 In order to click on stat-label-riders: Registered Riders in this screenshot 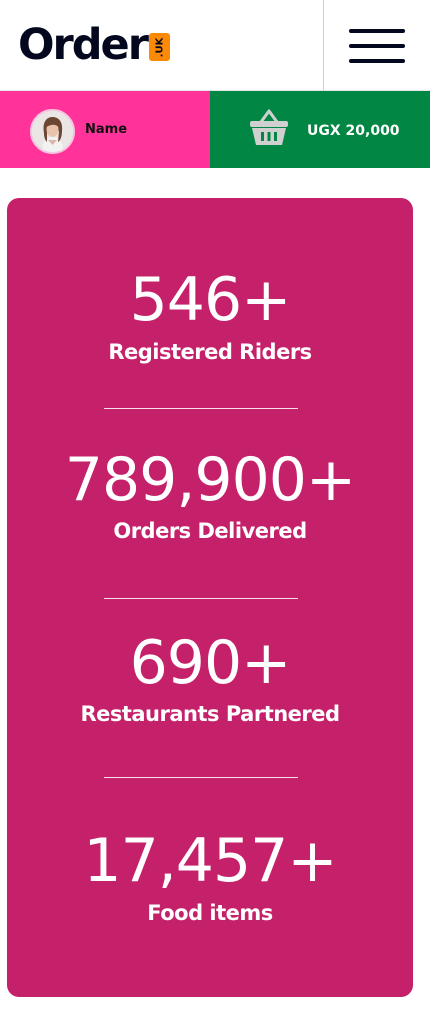, I will do `click(210, 352)`.